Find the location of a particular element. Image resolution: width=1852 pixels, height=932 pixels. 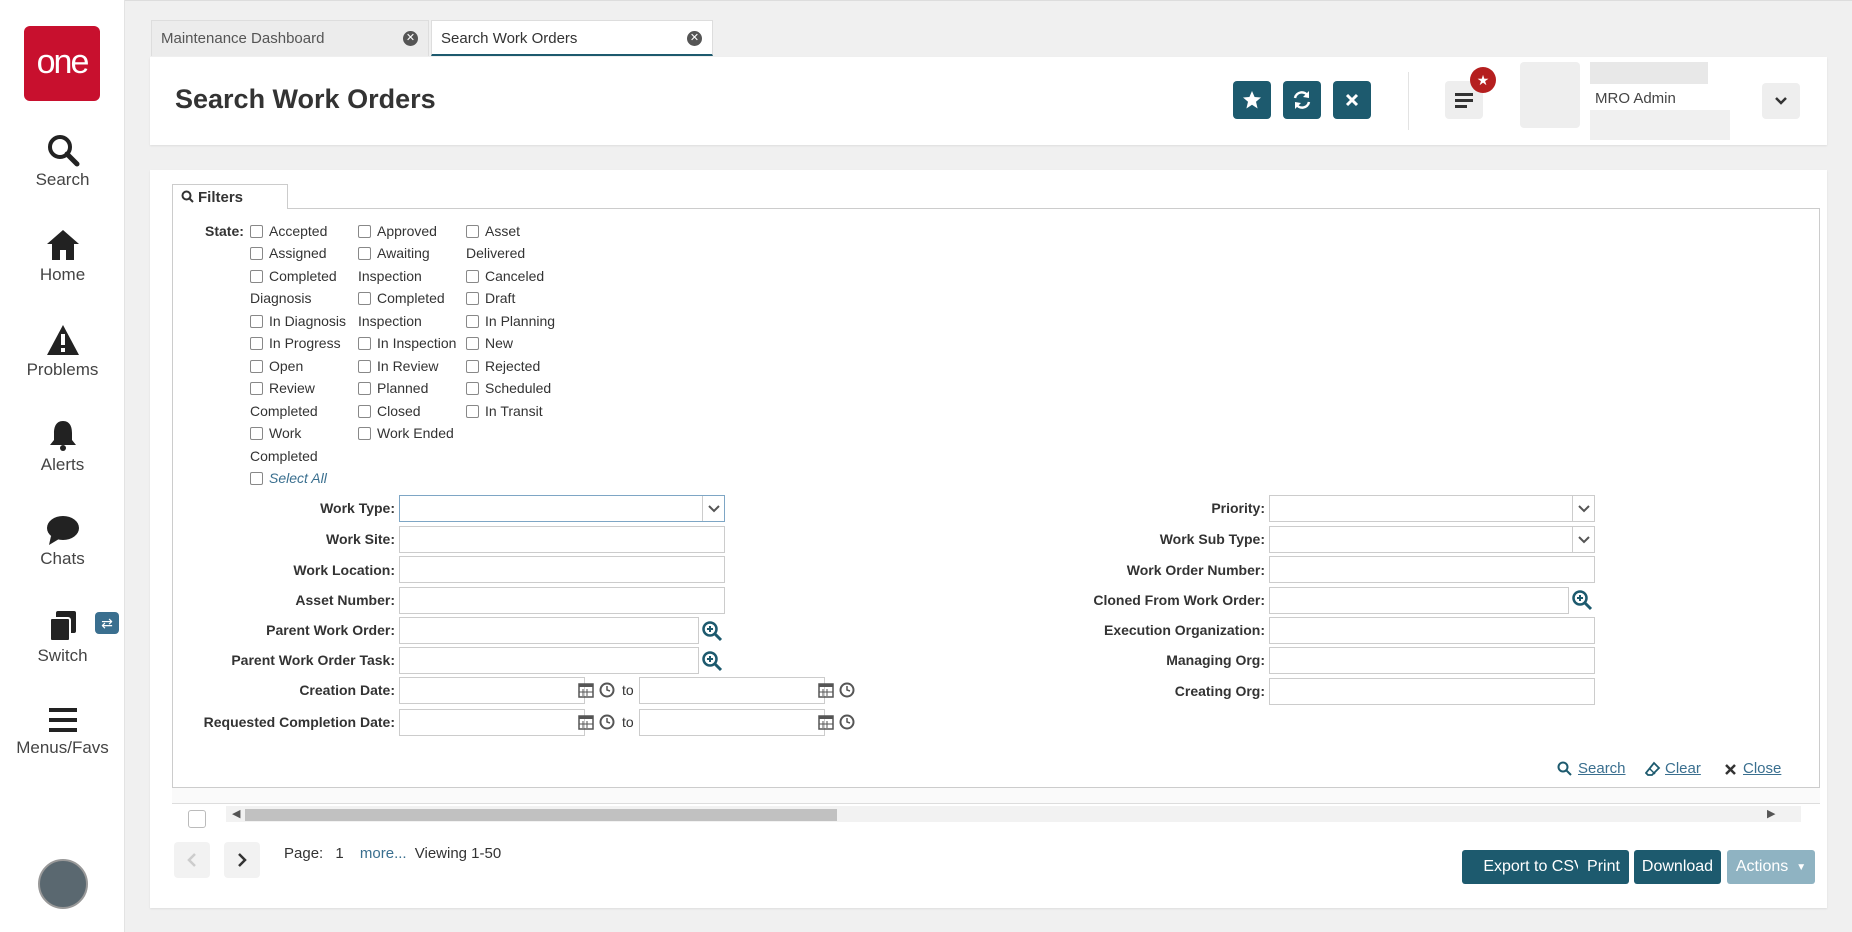

close-page-button is located at coordinates (1352, 100).